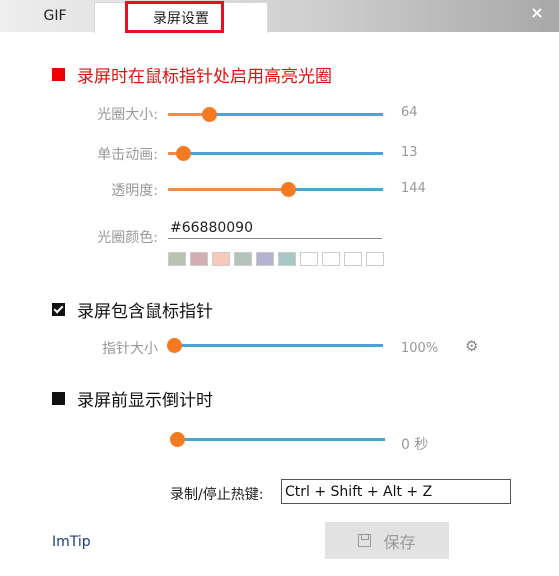  What do you see at coordinates (279, 16) in the screenshot?
I see `title-bar: GIF 录屏设置 ×` at bounding box center [279, 16].